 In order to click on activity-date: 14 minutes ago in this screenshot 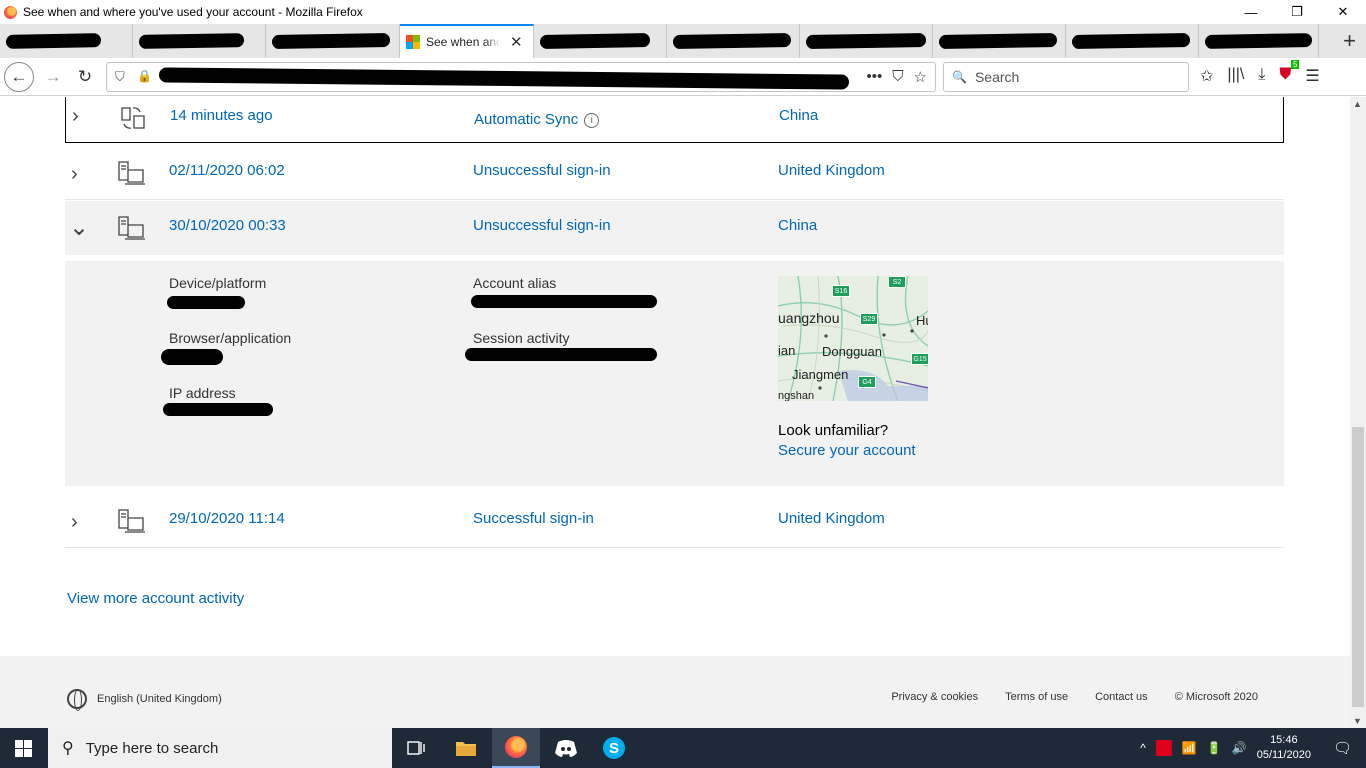, I will do `click(221, 115)`.